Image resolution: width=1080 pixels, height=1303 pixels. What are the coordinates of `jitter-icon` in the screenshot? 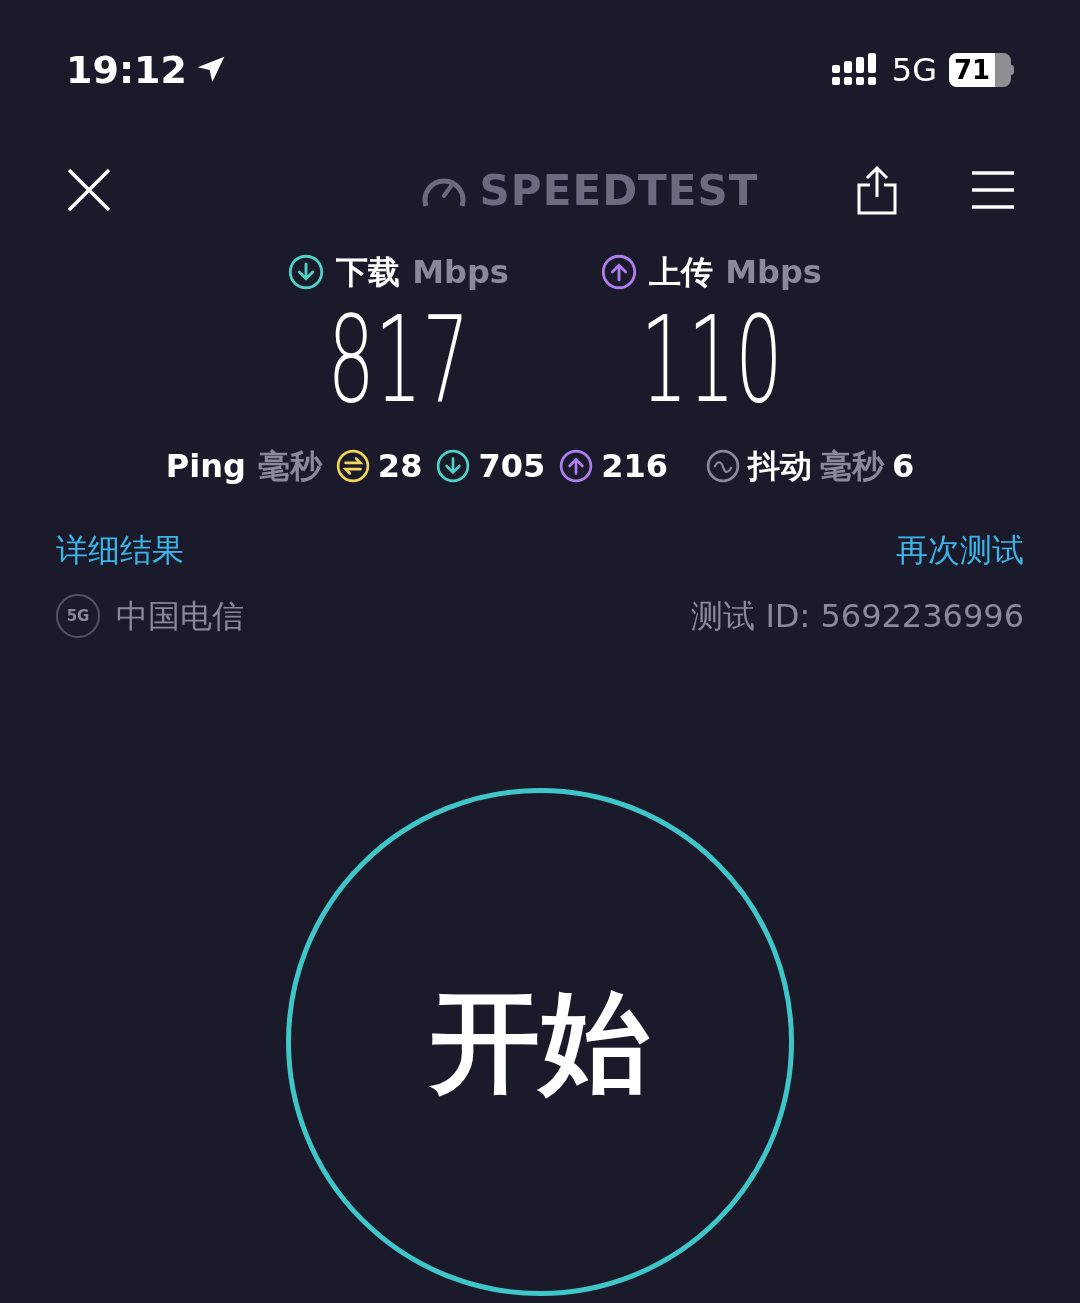 It's located at (723, 466).